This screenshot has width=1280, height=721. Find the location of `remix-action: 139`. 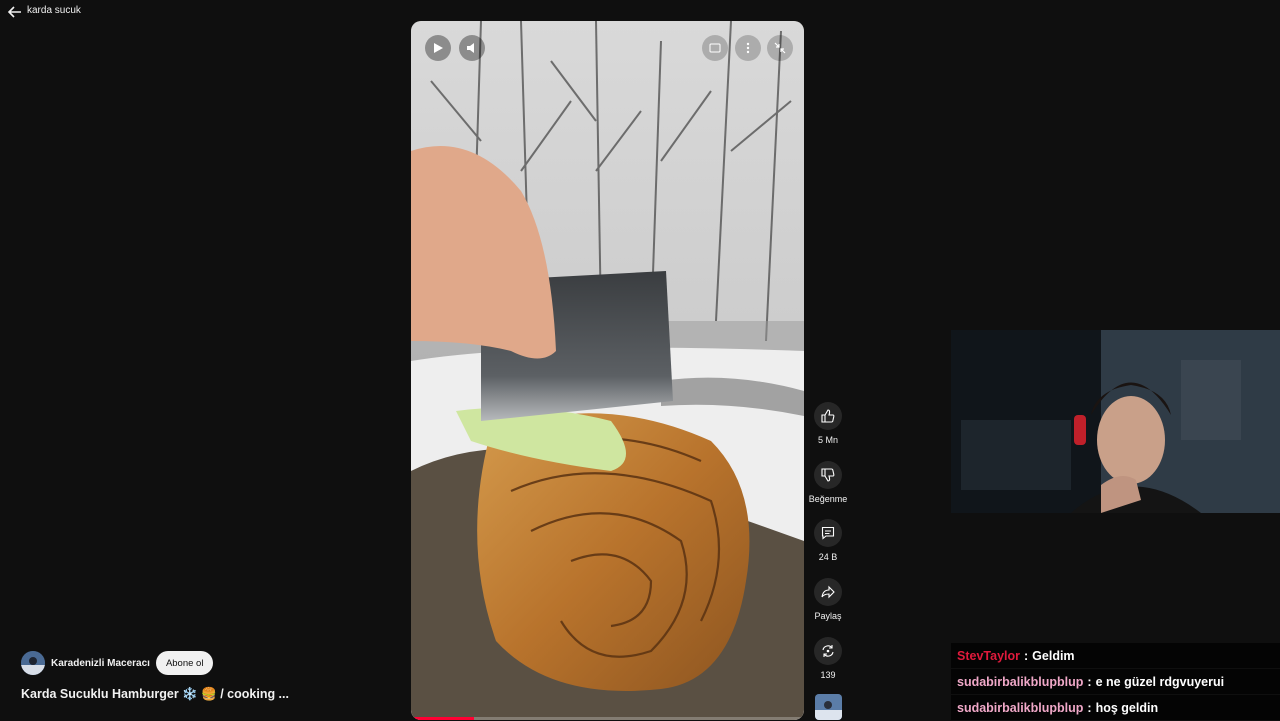

remix-action: 139 is located at coordinates (828, 658).